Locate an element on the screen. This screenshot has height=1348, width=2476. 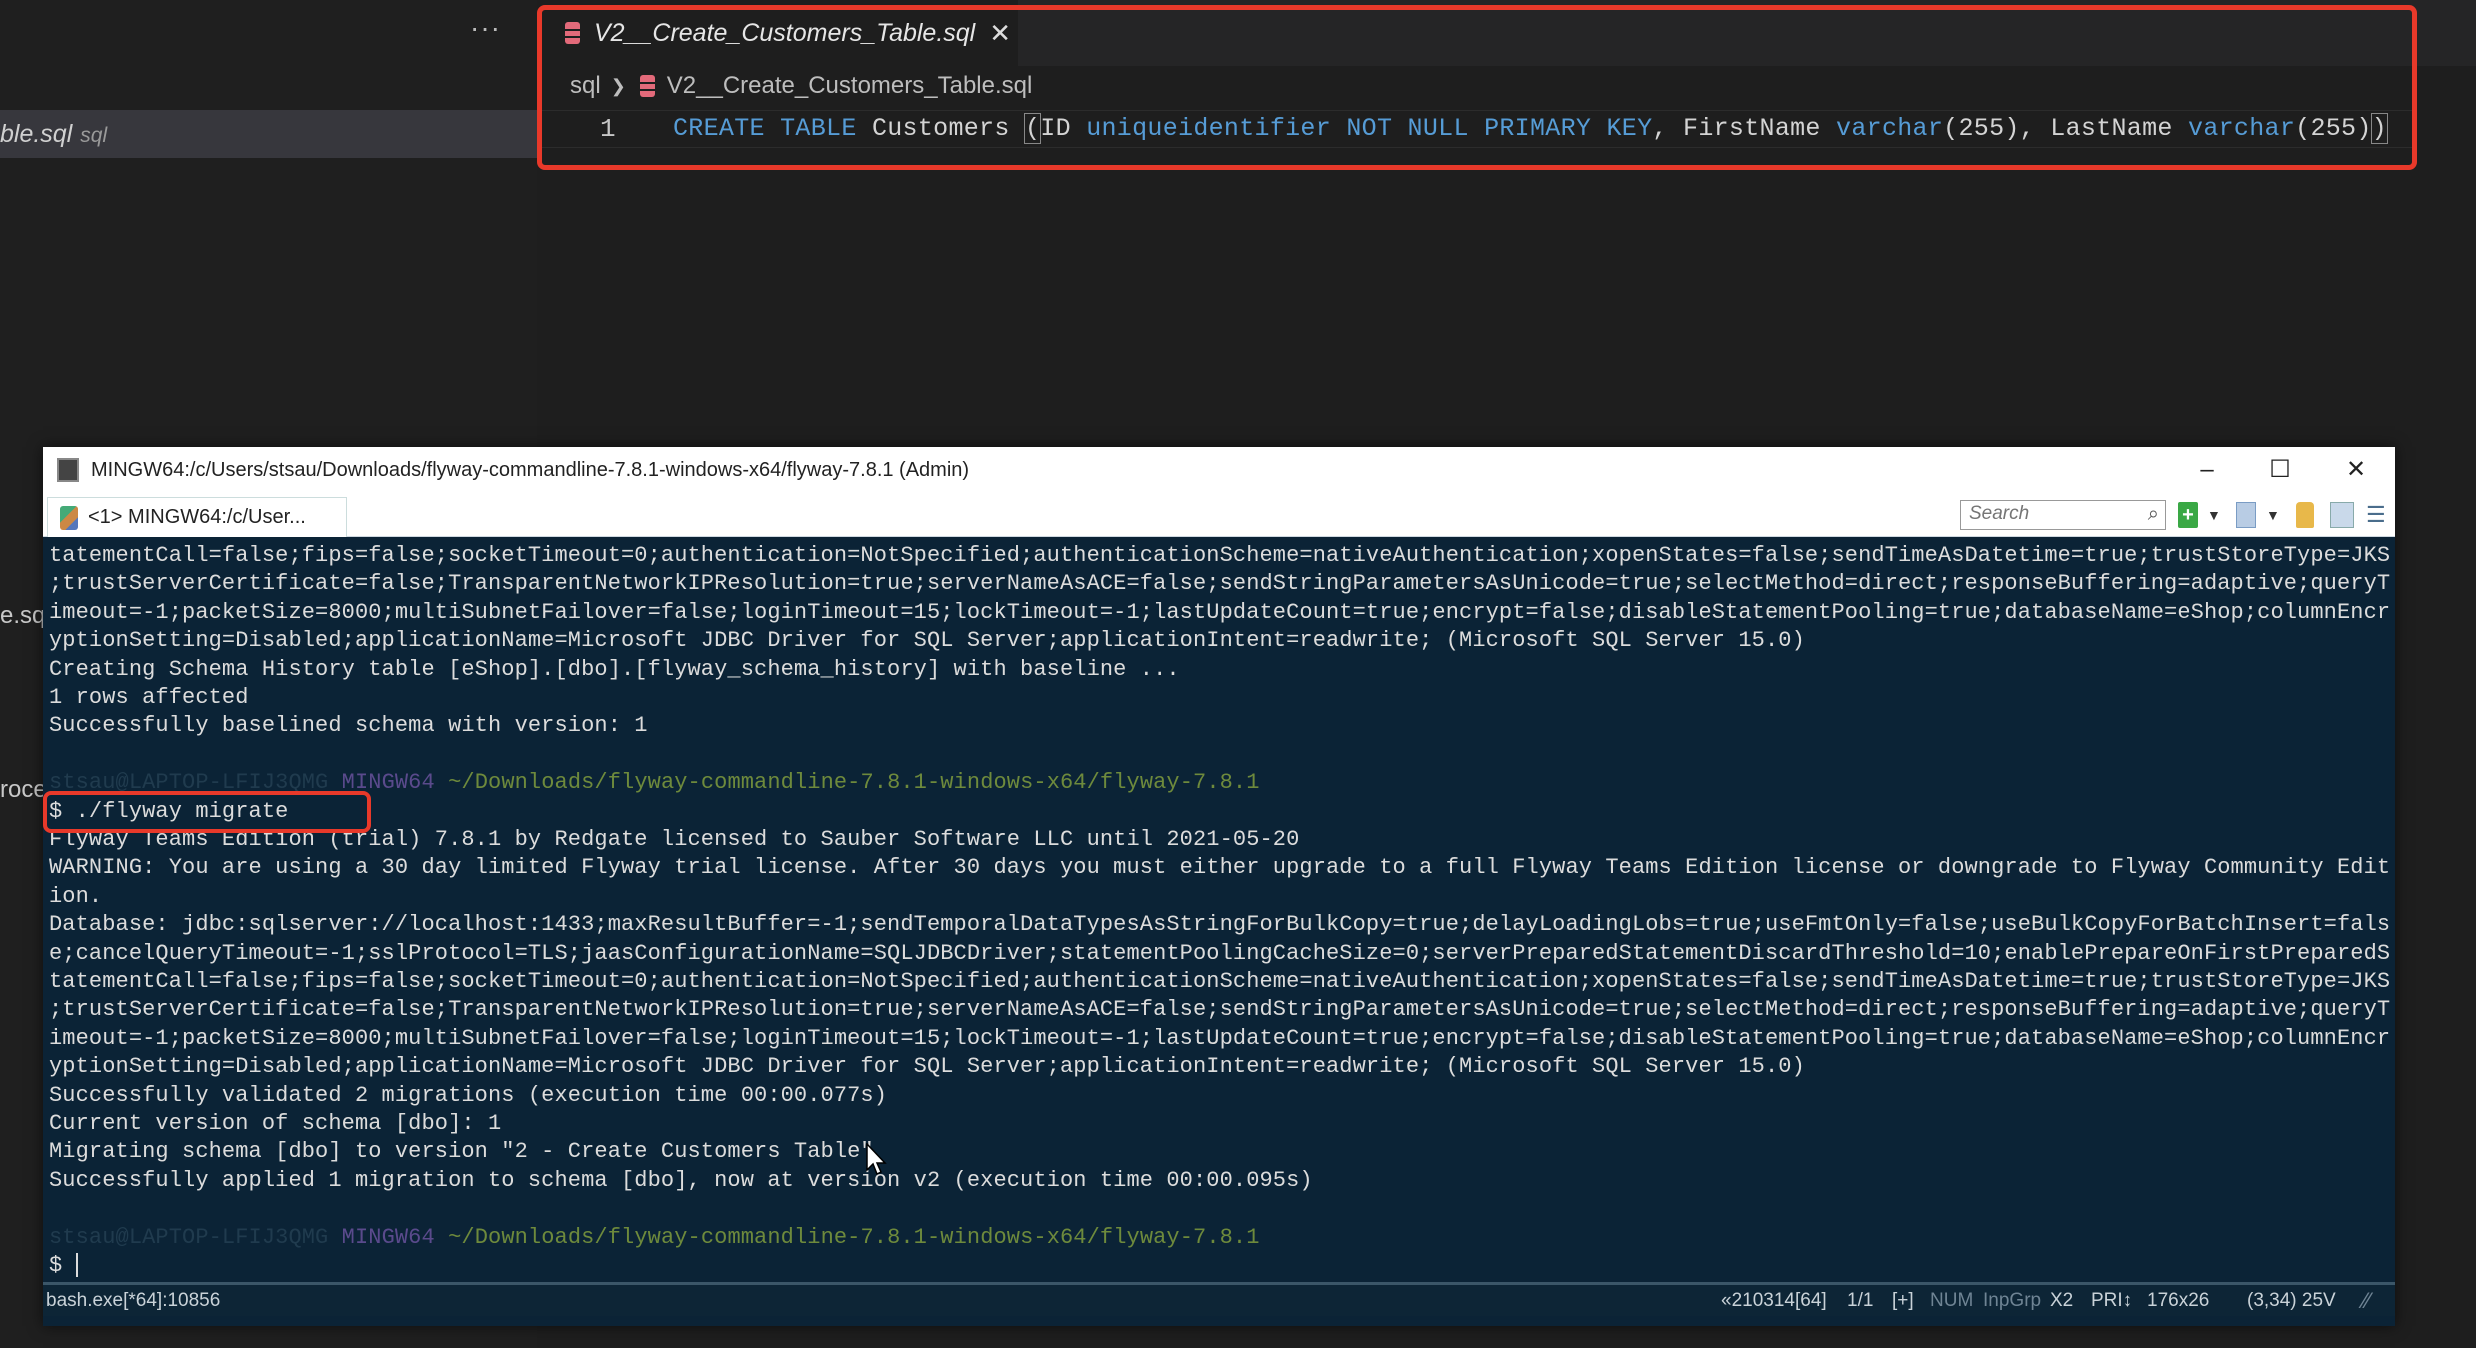
line-text: 1 rows affected is located at coordinates (149, 697).